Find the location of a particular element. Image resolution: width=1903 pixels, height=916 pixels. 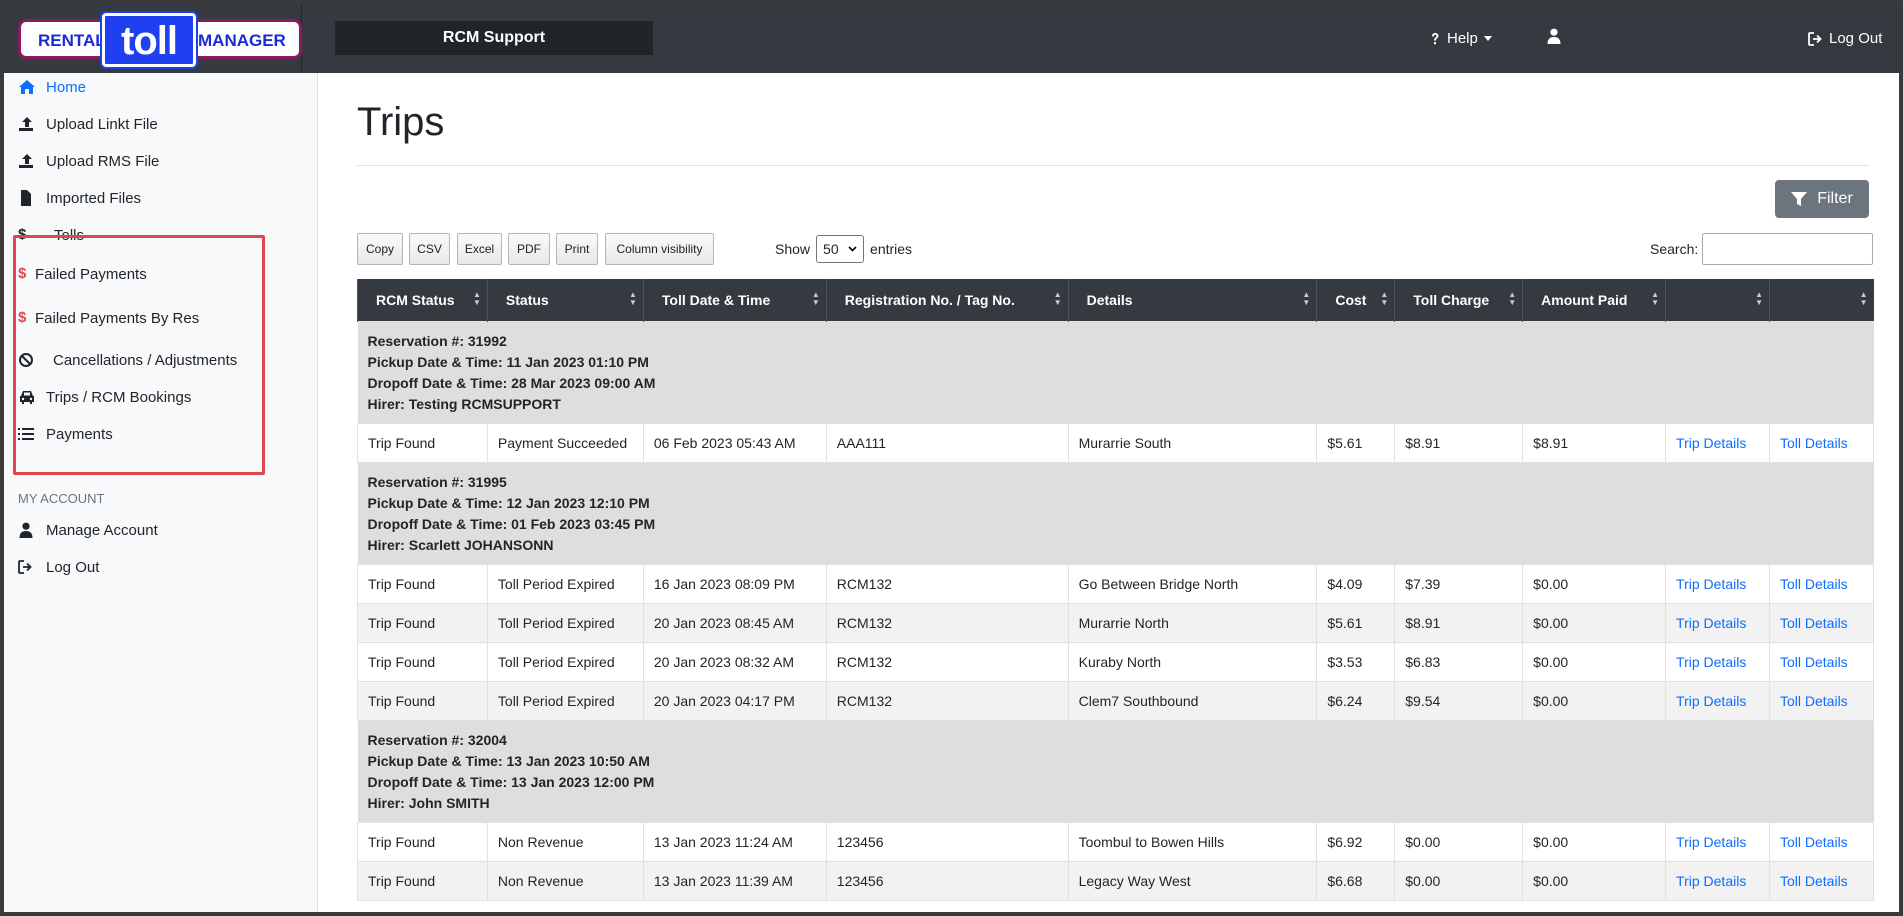

cell-registration: 123456 is located at coordinates (947, 880).